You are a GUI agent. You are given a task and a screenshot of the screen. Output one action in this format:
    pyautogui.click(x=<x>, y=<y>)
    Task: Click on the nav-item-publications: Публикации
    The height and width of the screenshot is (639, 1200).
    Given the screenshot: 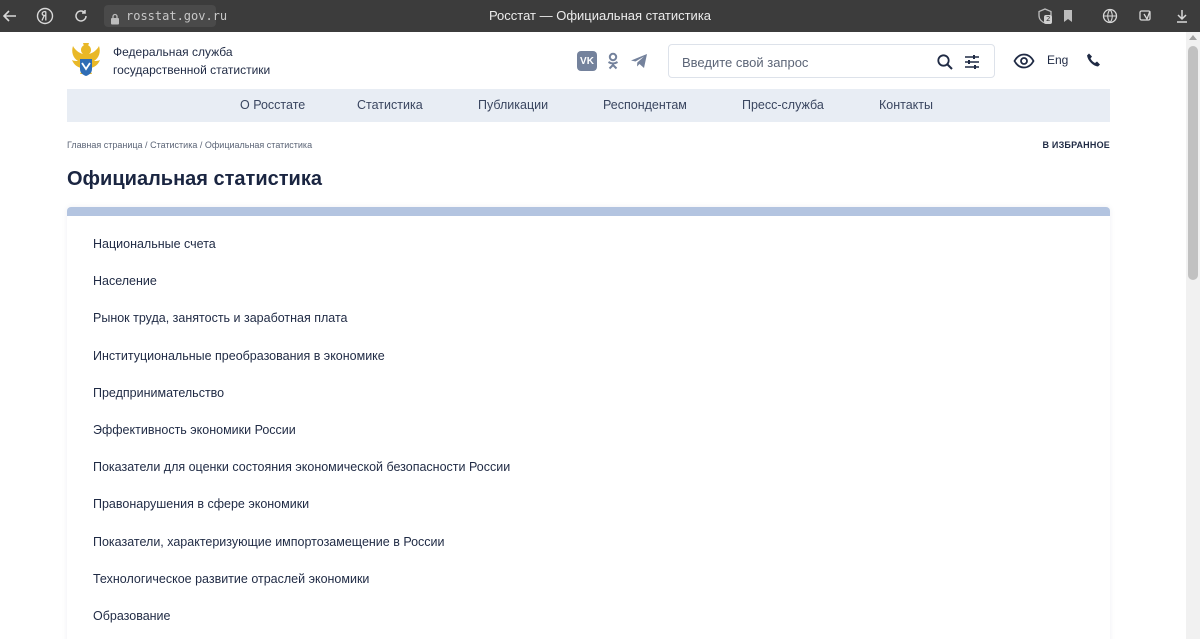 What is the action you would take?
    pyautogui.click(x=513, y=105)
    